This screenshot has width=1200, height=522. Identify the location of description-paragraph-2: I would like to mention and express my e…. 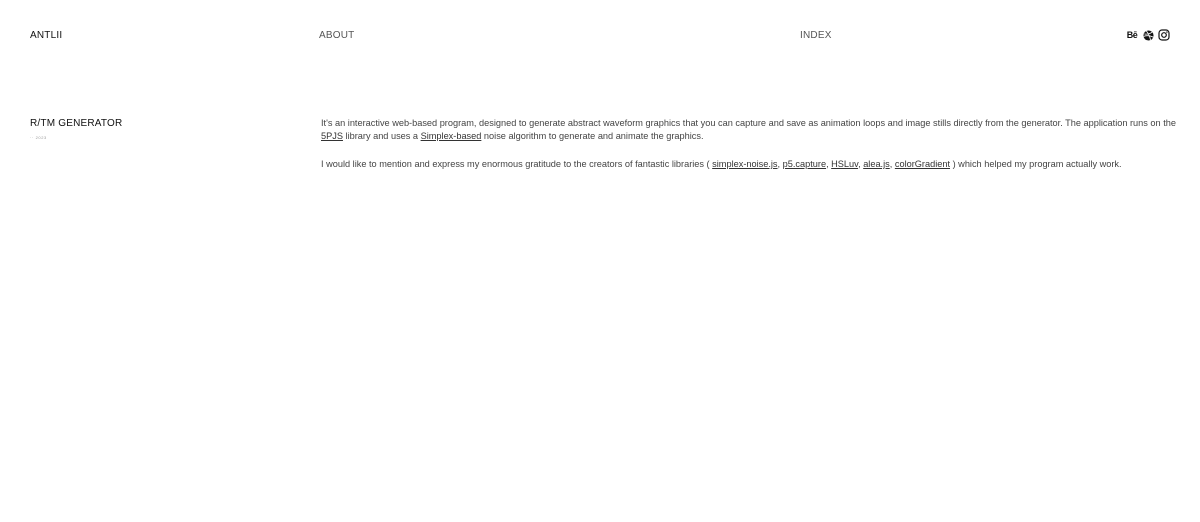
(751, 164).